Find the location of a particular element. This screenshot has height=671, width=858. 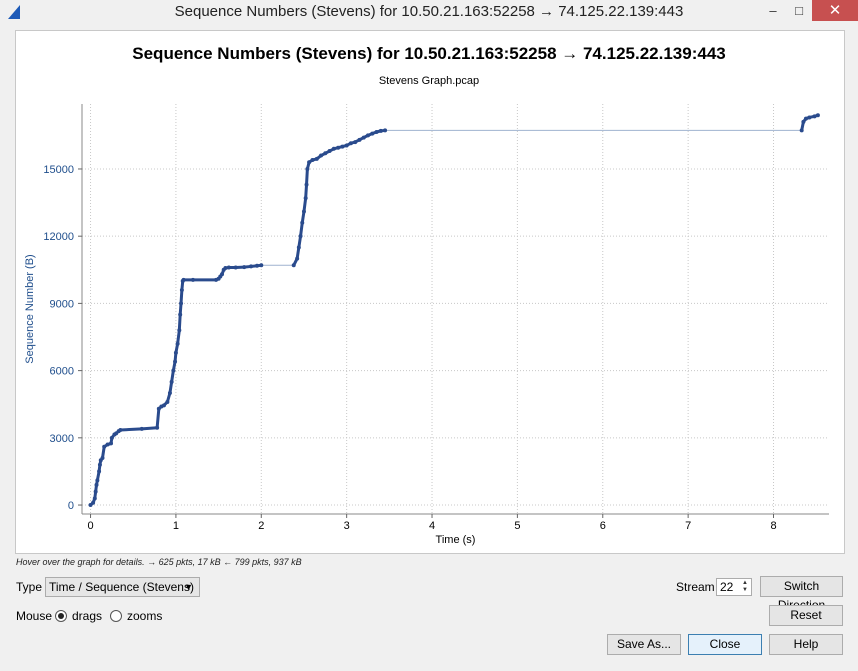

y-tick-label: 12000 is located at coordinates (58, 237).